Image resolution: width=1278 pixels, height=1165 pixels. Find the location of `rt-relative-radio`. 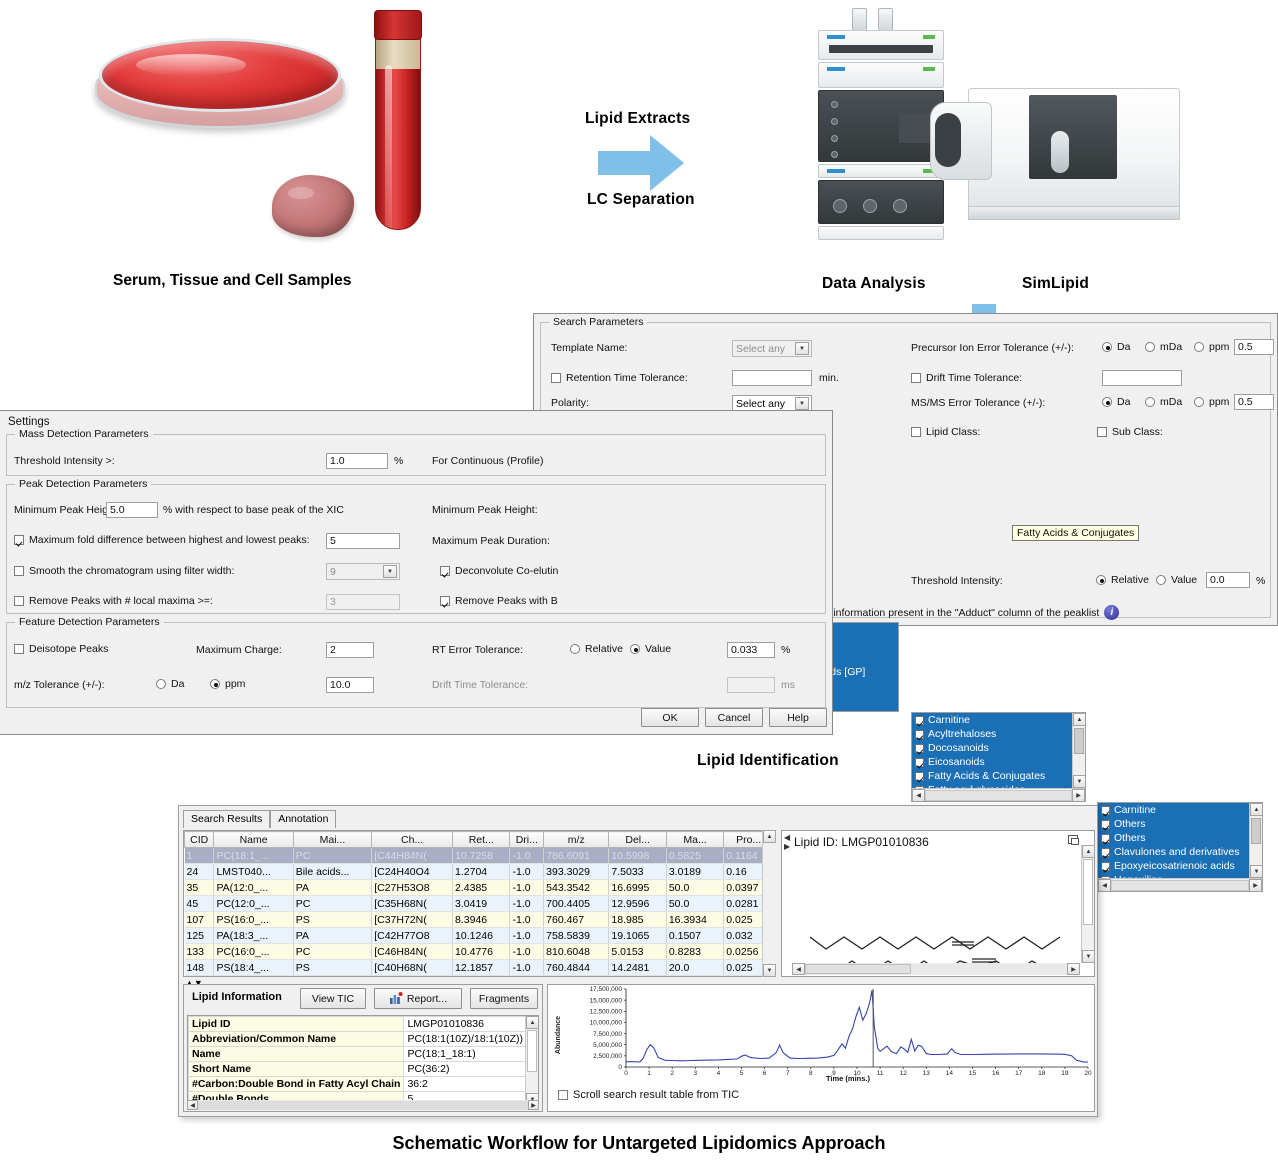

rt-relative-radio is located at coordinates (575, 649).